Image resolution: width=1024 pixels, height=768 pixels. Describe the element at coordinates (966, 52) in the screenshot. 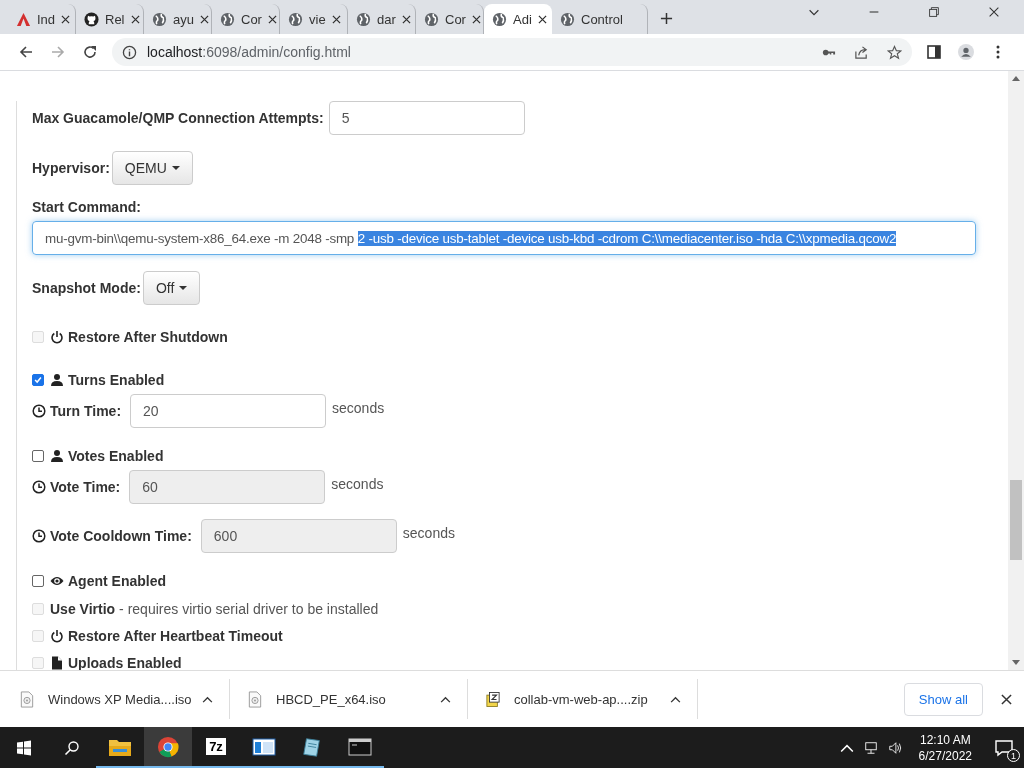

I see `profile-icon` at that location.